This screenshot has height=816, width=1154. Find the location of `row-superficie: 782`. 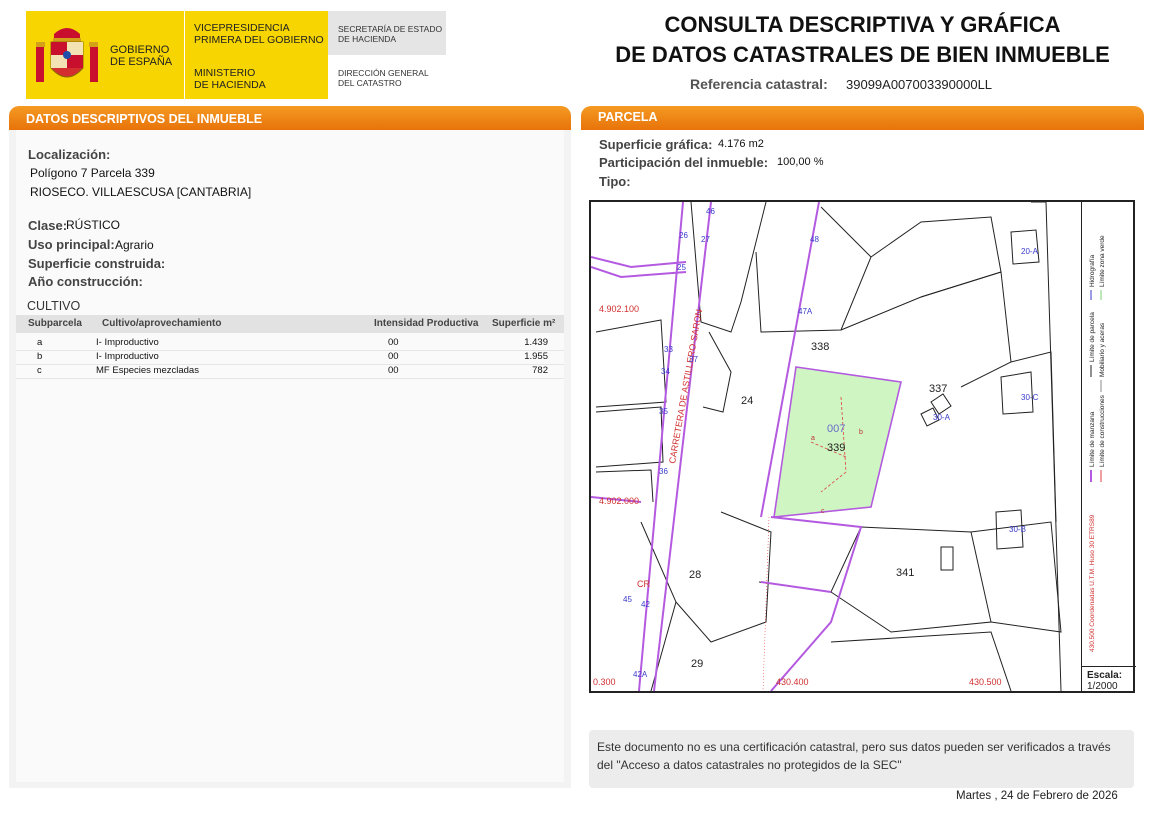

row-superficie: 782 is located at coordinates (540, 370).